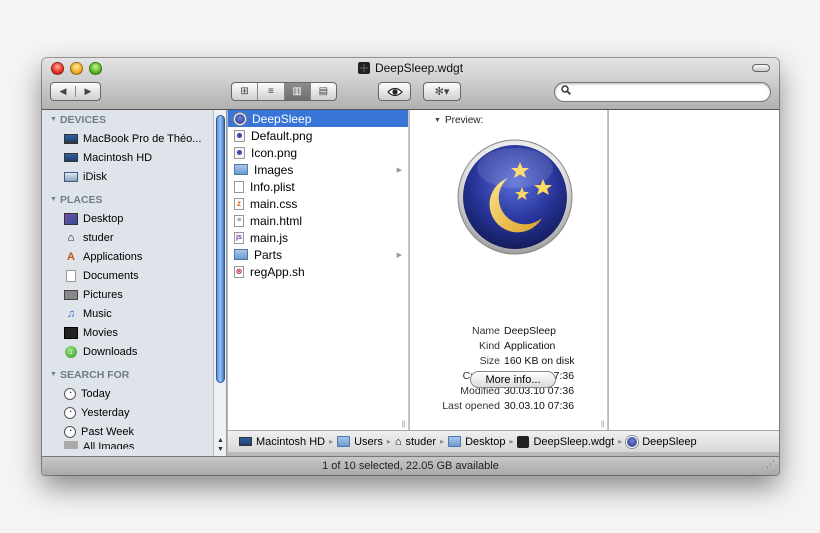 The height and width of the screenshot is (533, 820). I want to click on images-icon, so click(71, 445).